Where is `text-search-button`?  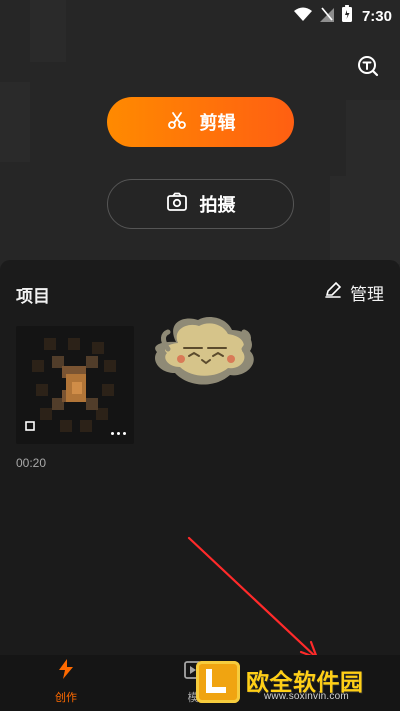 text-search-button is located at coordinates (368, 66).